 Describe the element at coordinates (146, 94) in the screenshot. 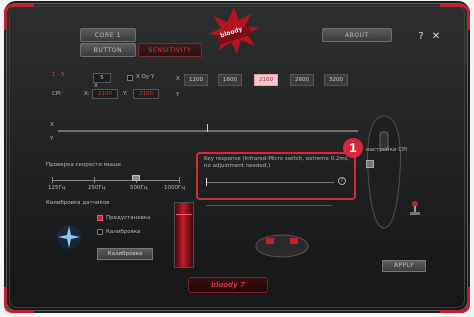

I see `cpi-y-field: 2100` at that location.